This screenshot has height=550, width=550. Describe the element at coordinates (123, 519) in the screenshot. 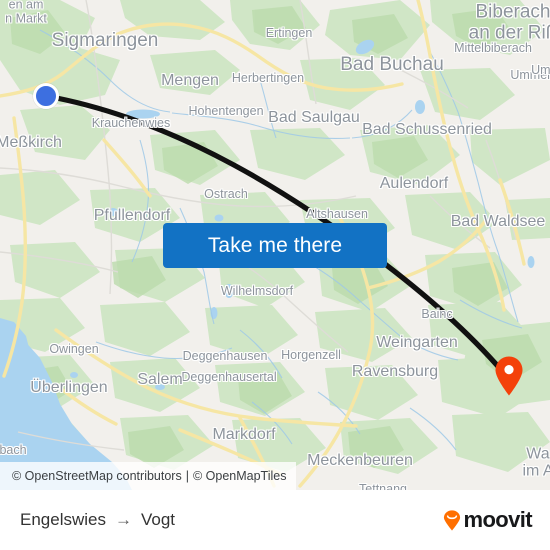

I see `arrow-right-icon: →` at that location.